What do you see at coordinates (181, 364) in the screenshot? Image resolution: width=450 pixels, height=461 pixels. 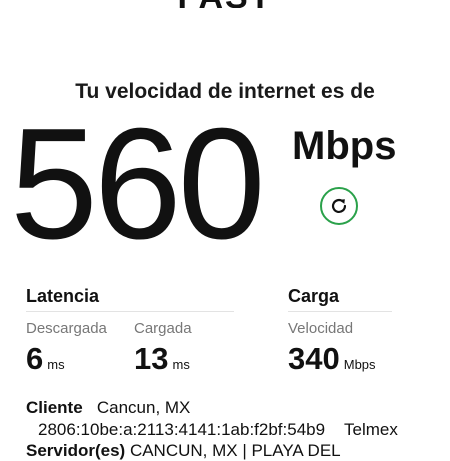 I see `latency-upload-unit: ms` at bounding box center [181, 364].